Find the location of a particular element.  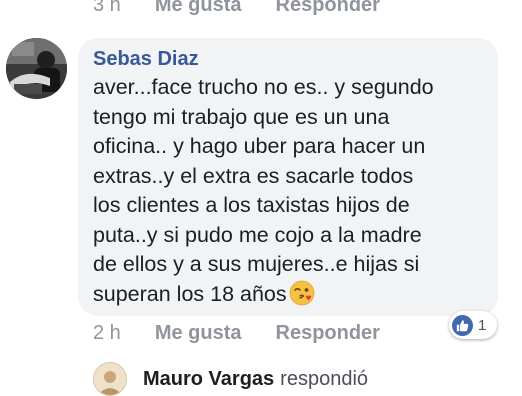

avatar-photo is located at coordinates (36, 68).